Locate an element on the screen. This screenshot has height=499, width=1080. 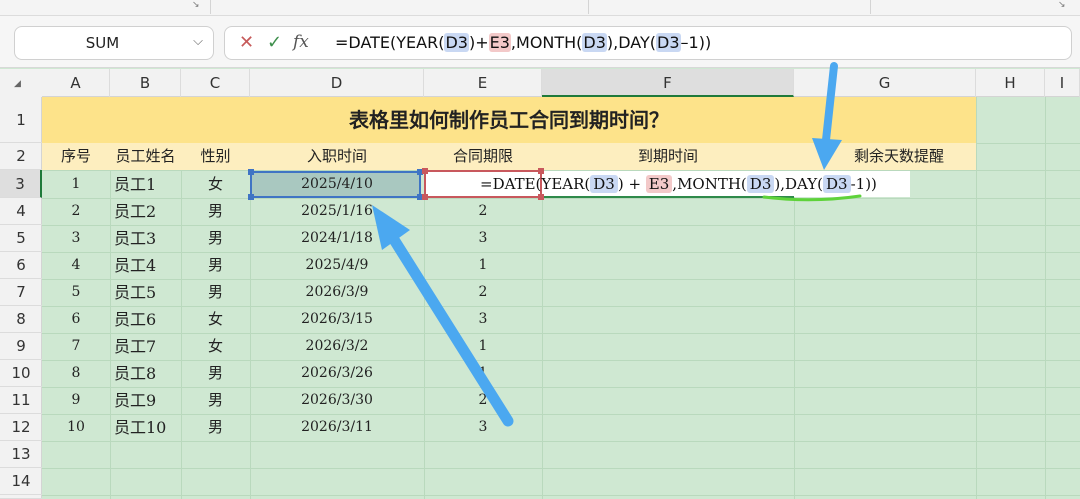
row-header: 1 is located at coordinates (21, 120).